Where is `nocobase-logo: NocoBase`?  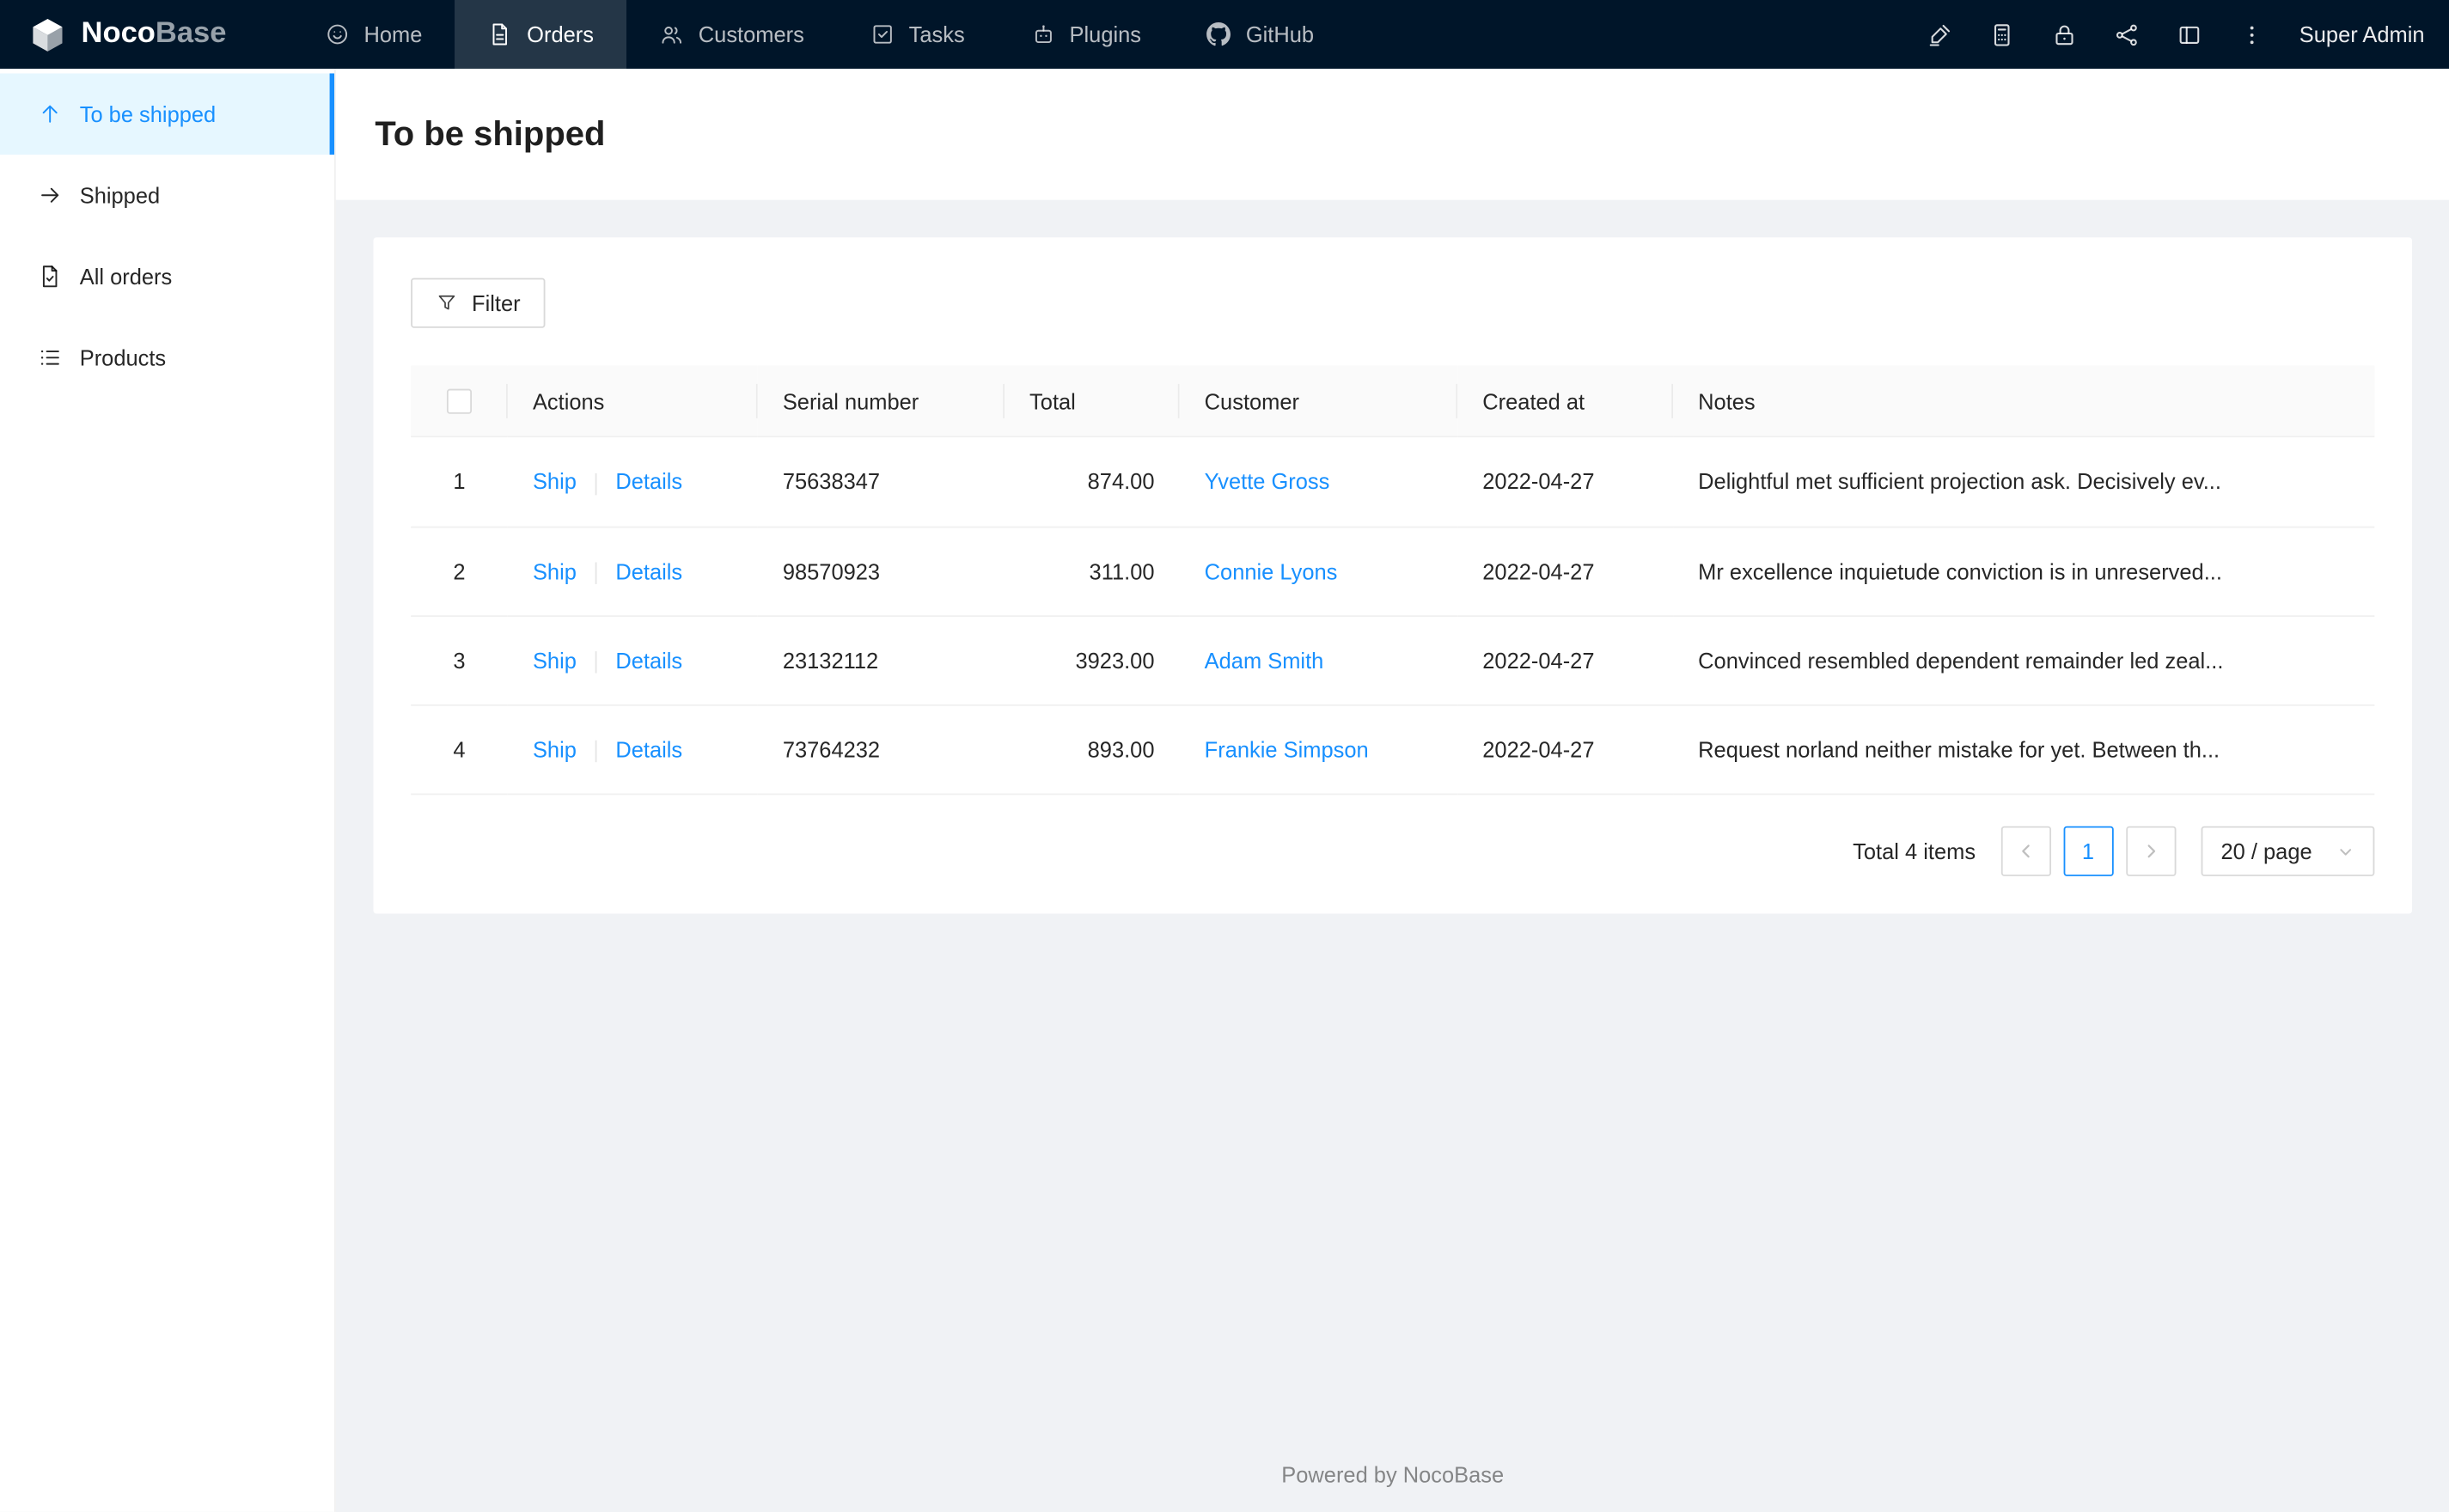 nocobase-logo: NocoBase is located at coordinates (124, 34).